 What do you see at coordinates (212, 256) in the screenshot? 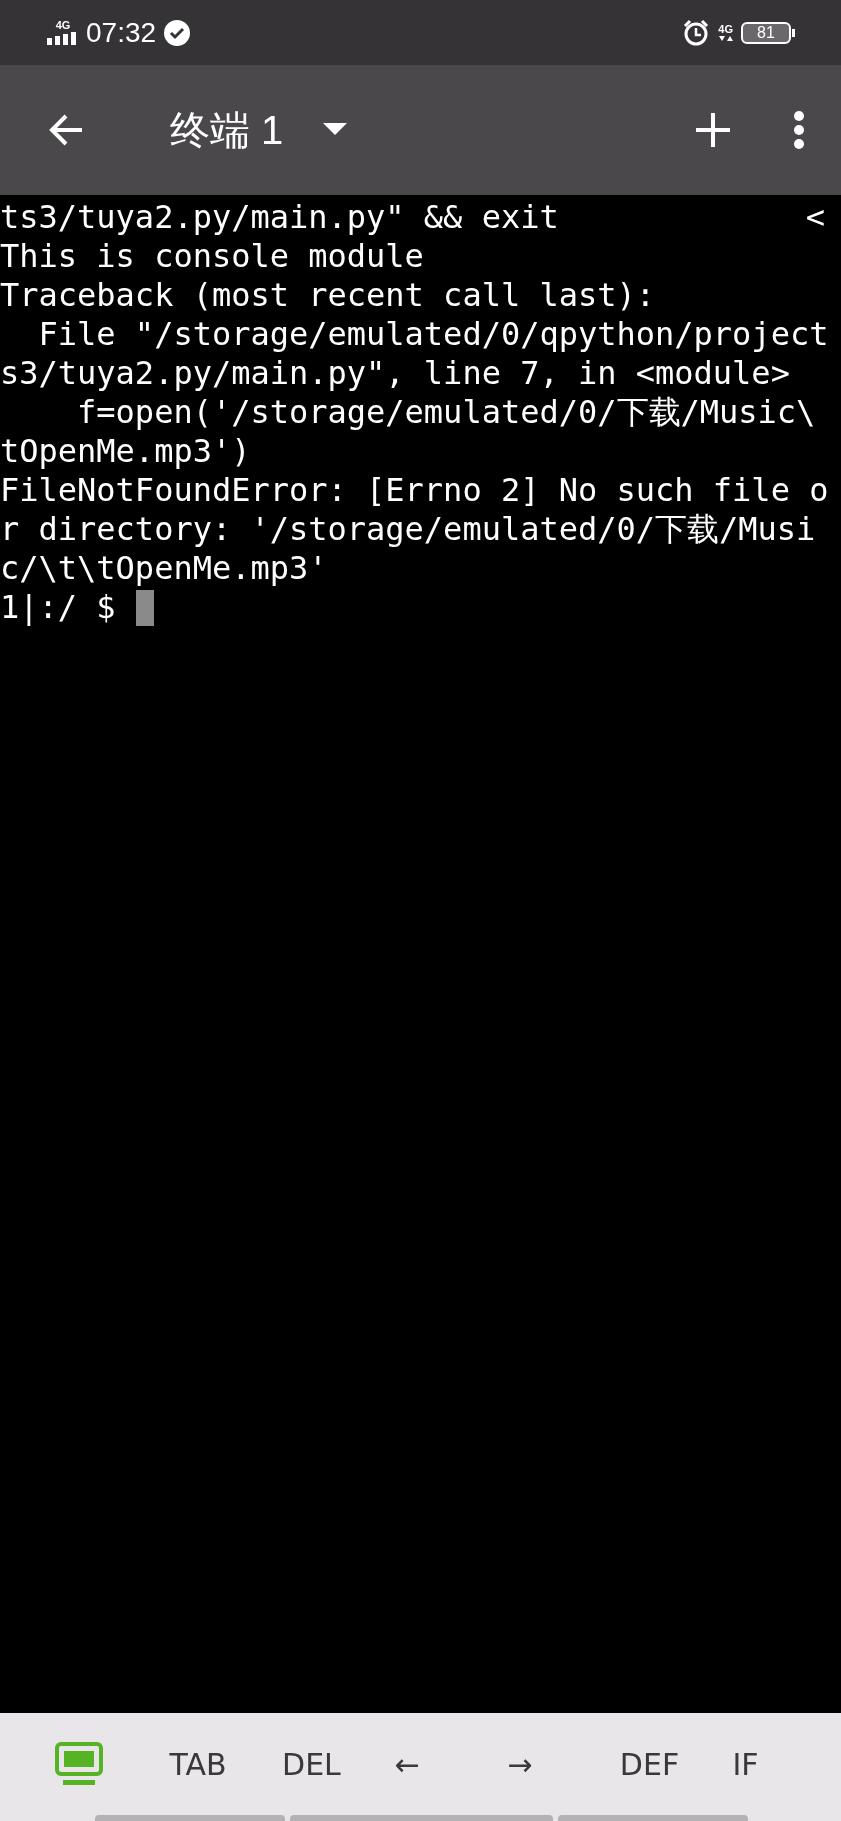
I see `terminal-line: This is console module` at bounding box center [212, 256].